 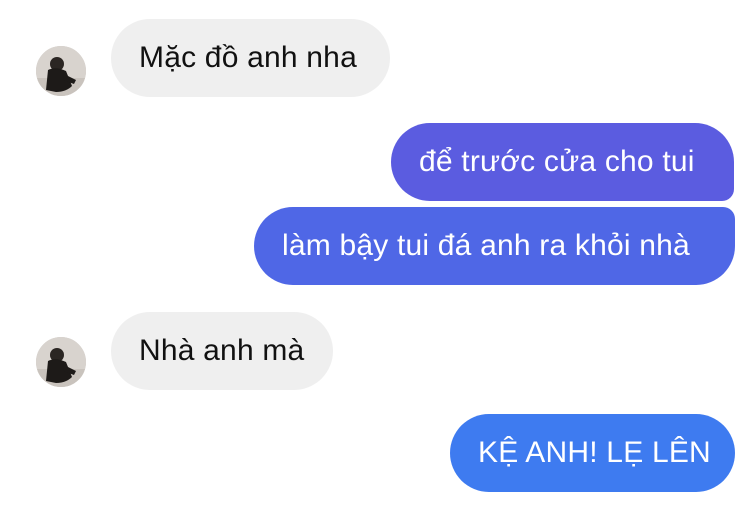 I want to click on message-bubble-incoming: Mặc đồ anh nha, so click(x=250, y=58).